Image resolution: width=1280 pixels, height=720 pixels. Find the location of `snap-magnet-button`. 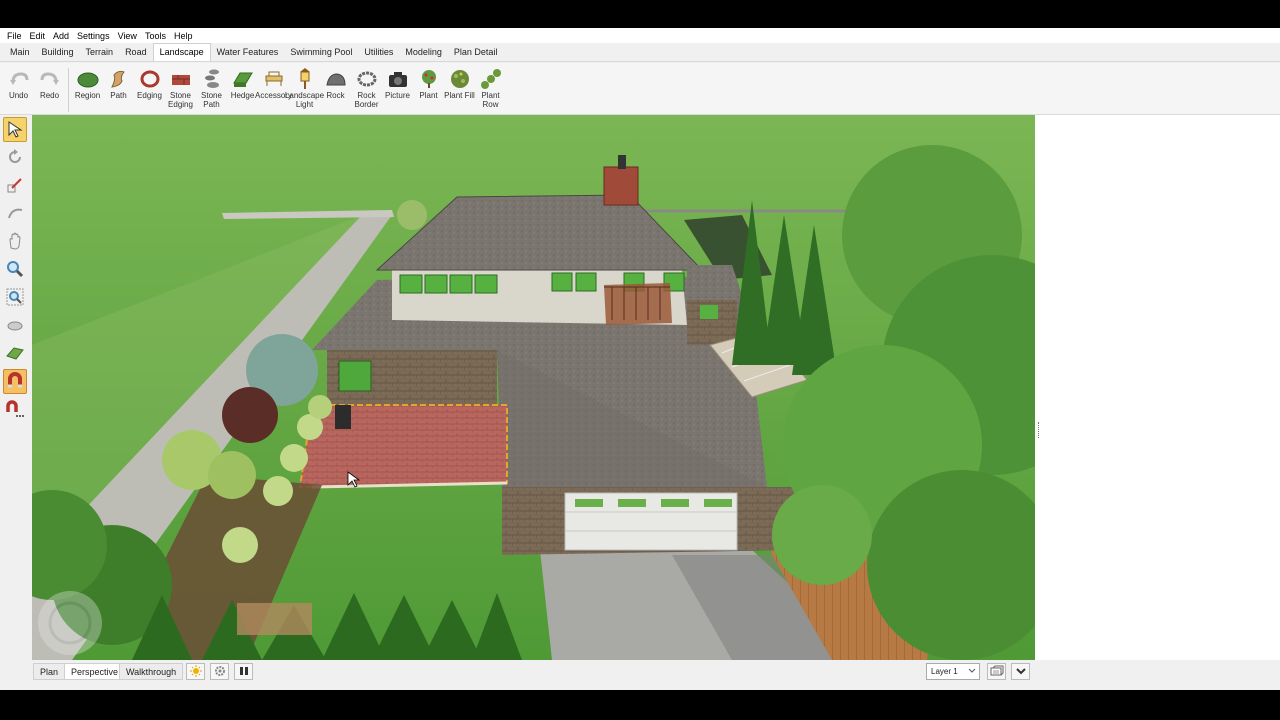

snap-magnet-button is located at coordinates (15, 381).